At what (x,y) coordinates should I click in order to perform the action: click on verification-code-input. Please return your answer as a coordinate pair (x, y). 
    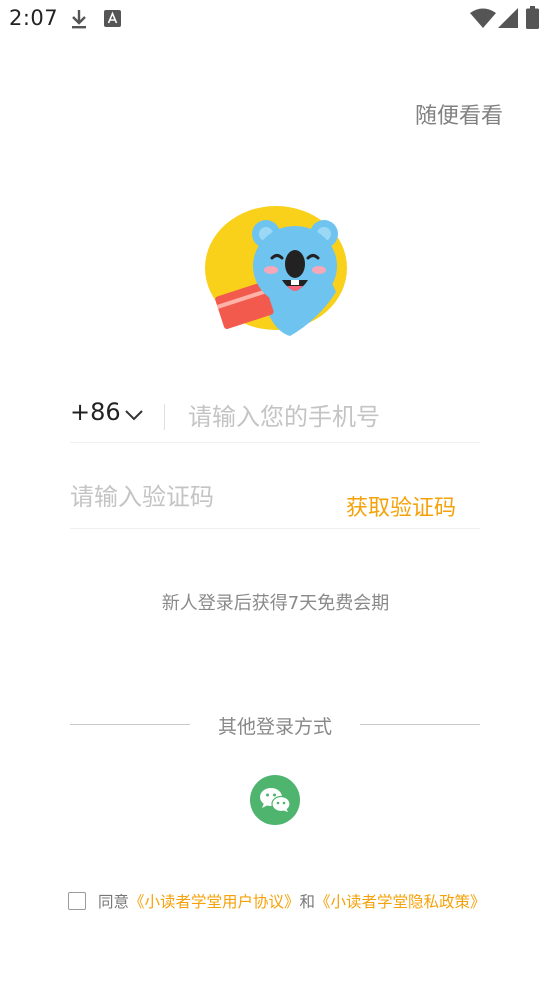
    Looking at the image, I should click on (195, 497).